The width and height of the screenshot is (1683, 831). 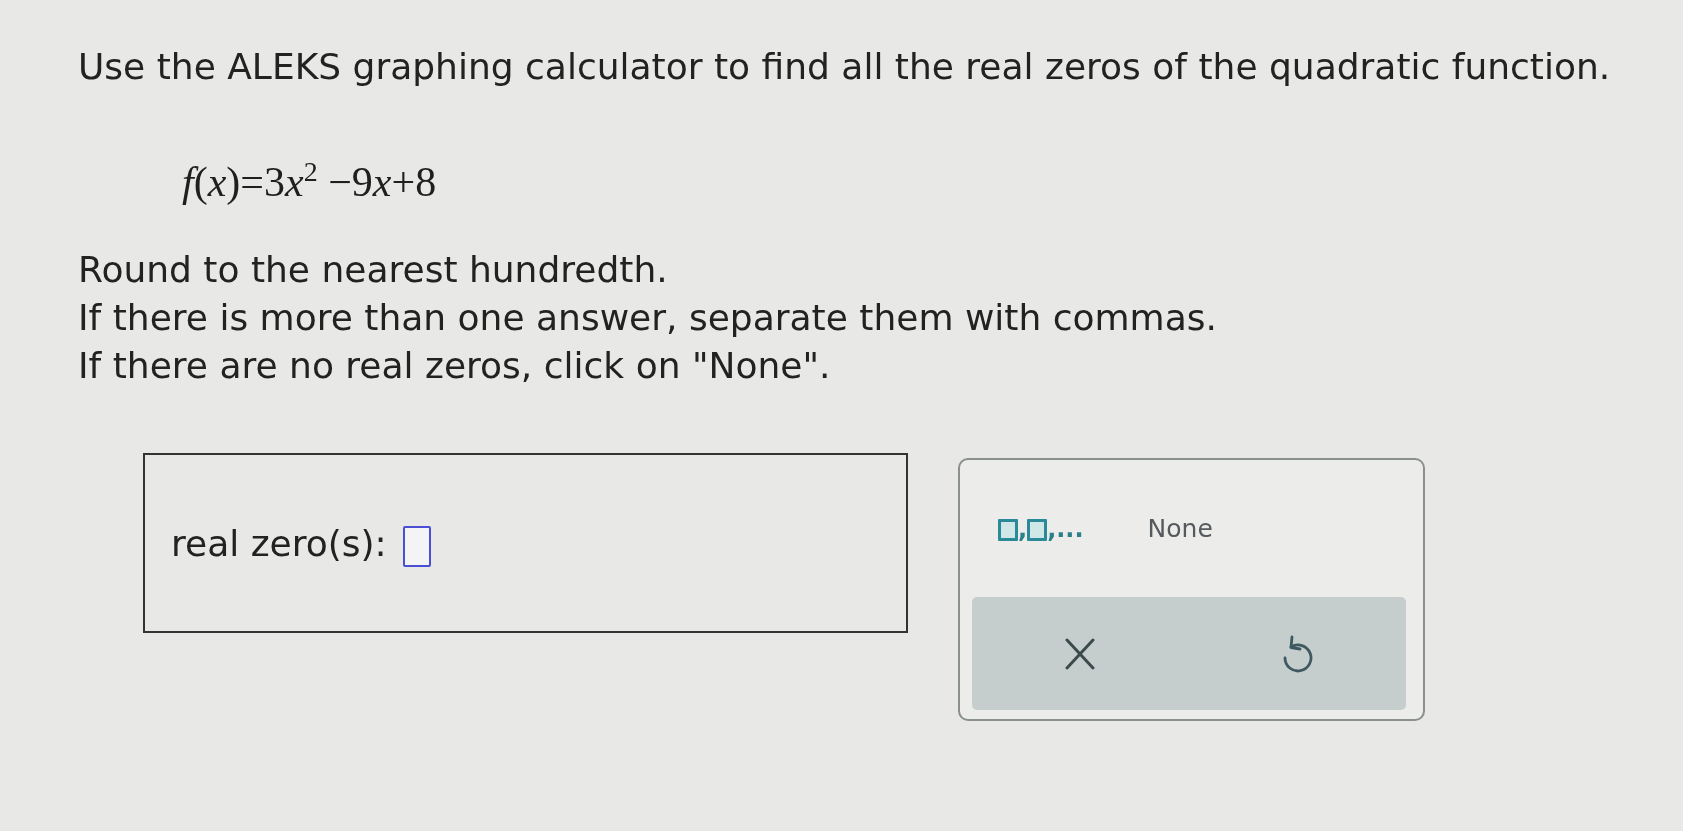 I want to click on instruction-text: Use the ALEKS graphing calculator to find all the real zeros of the quadratic function., so click(x=845, y=67).